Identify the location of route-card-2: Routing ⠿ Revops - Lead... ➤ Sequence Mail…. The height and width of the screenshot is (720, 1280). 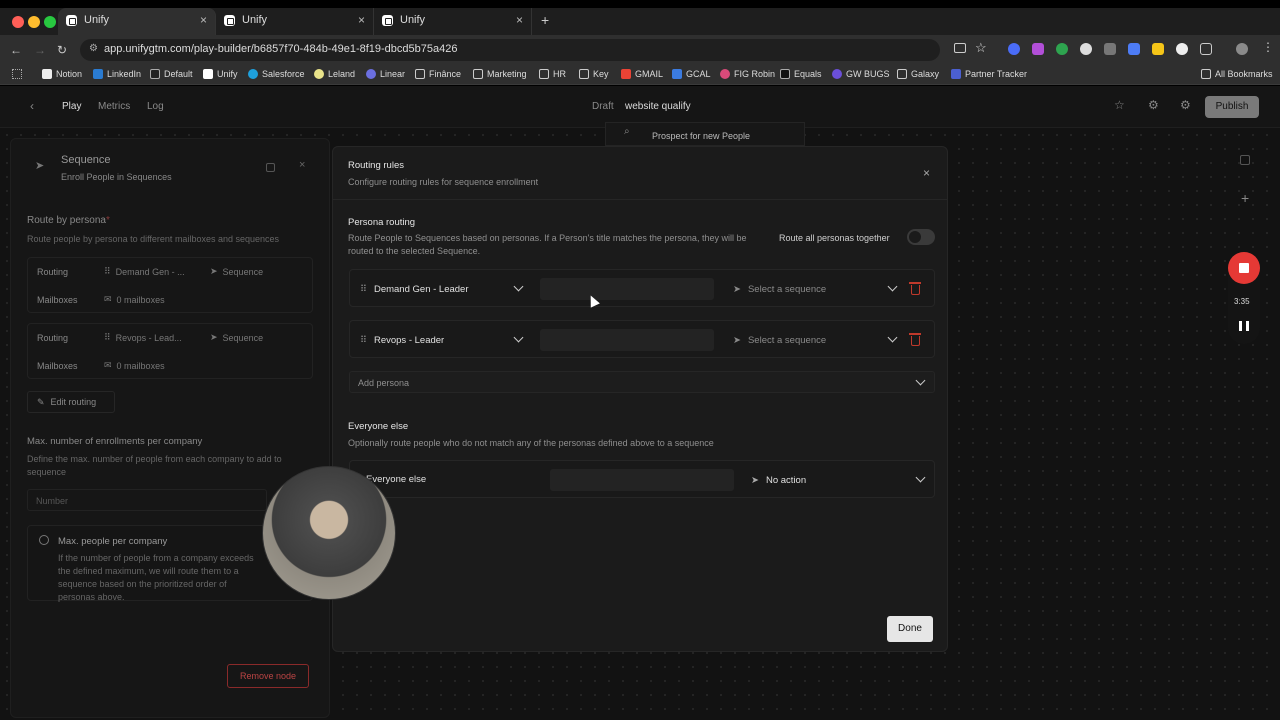
(170, 351).